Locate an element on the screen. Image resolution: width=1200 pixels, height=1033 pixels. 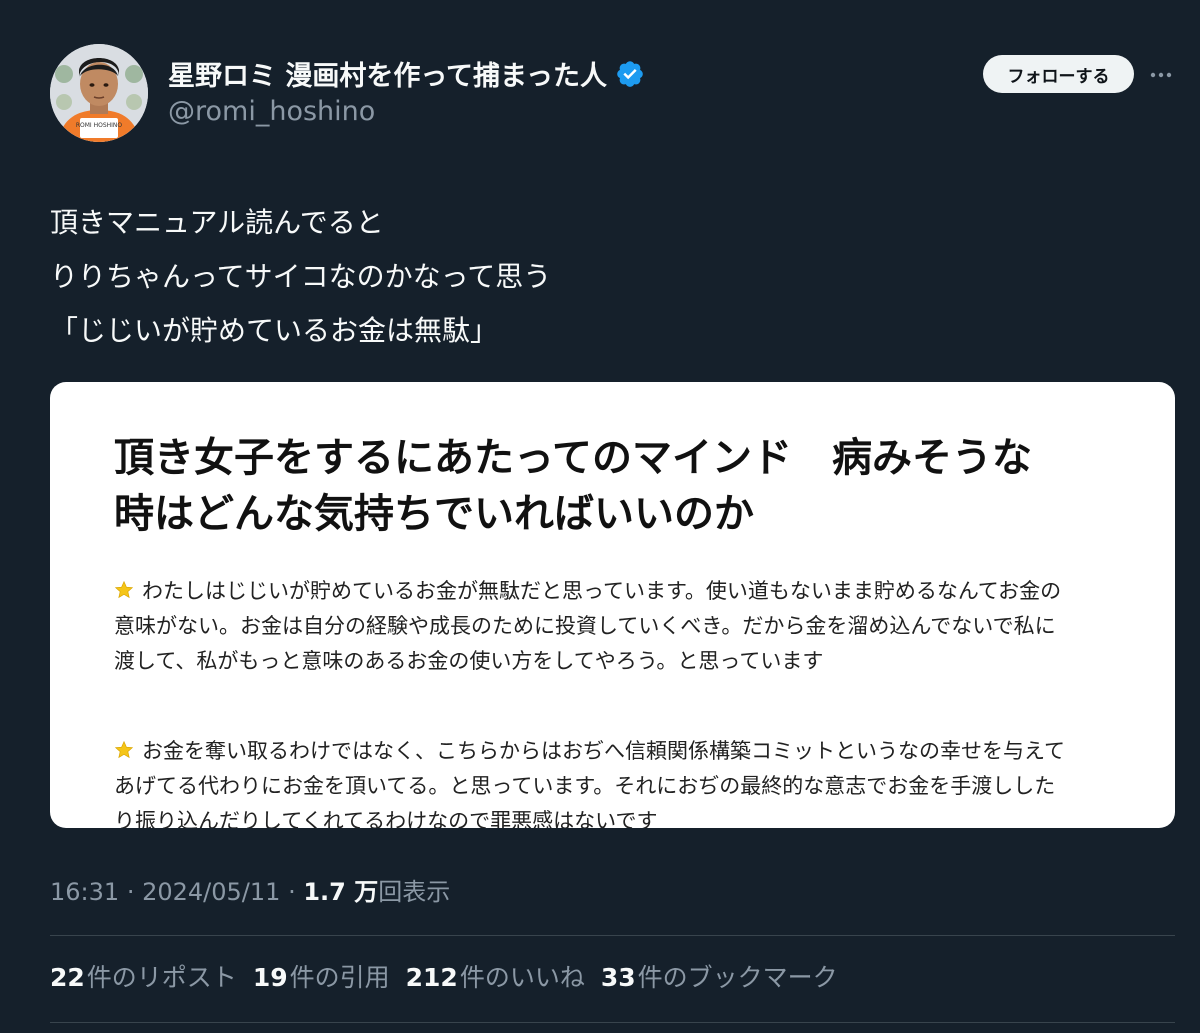
likes-stat: 212件のいいね is located at coordinates (495, 976).